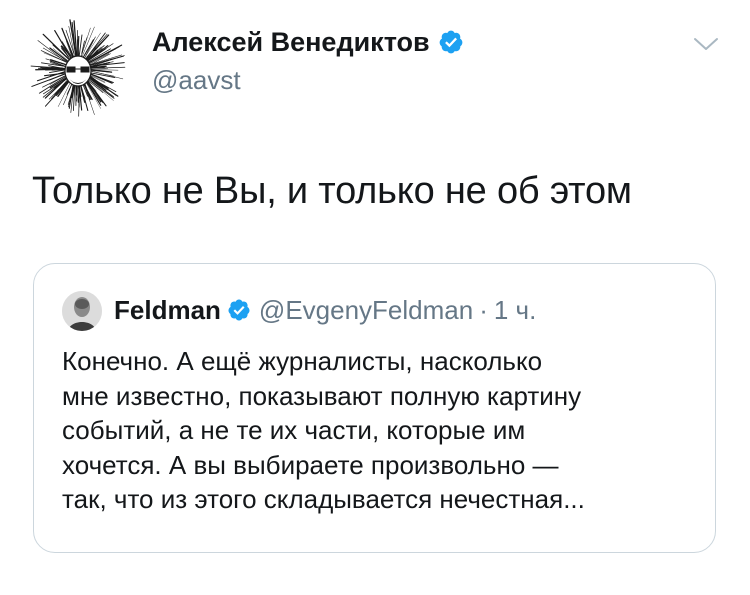 The image size is (750, 595). I want to click on quoted-text-line: хочется. А вы выбираете произвольно —, so click(310, 464).